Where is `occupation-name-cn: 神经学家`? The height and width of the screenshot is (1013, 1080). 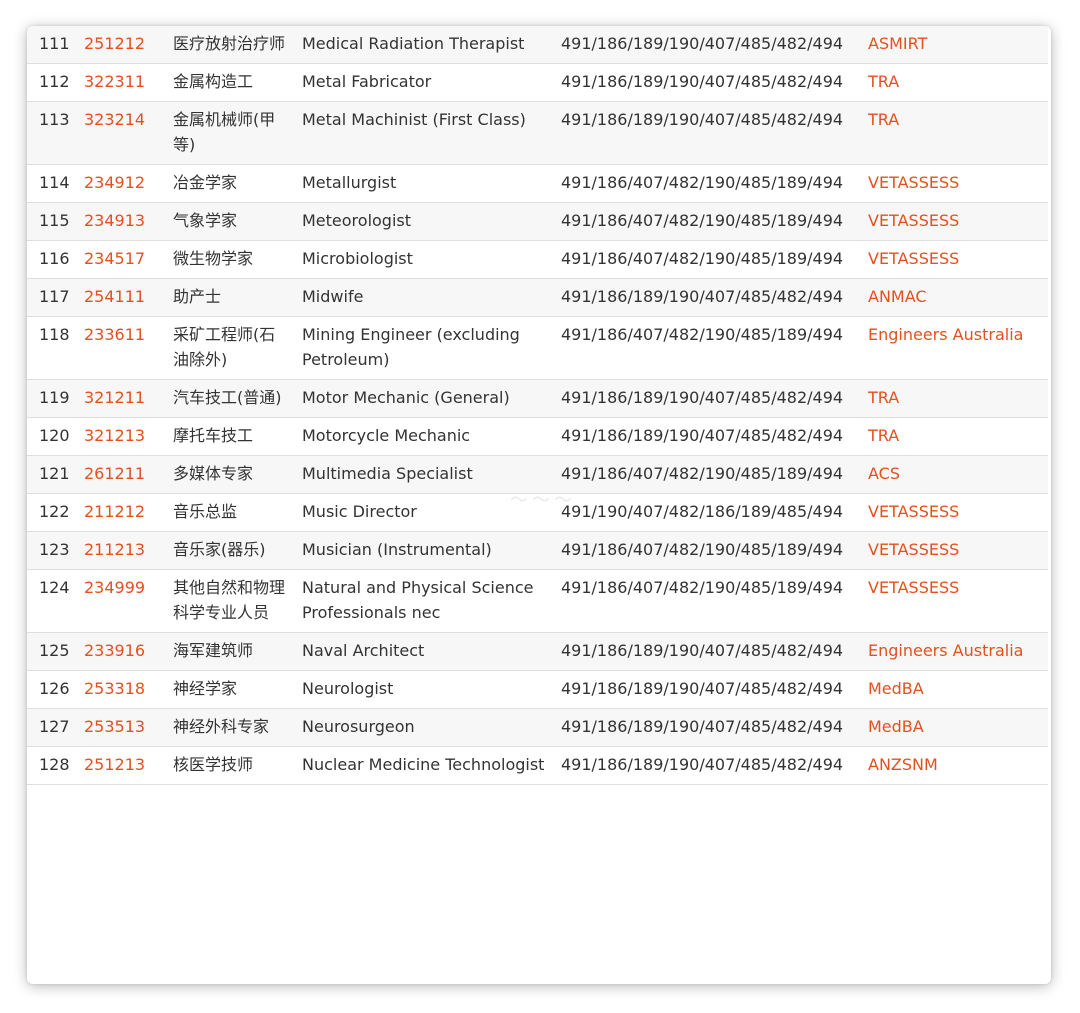
occupation-name-cn: 神经学家 is located at coordinates (231, 689).